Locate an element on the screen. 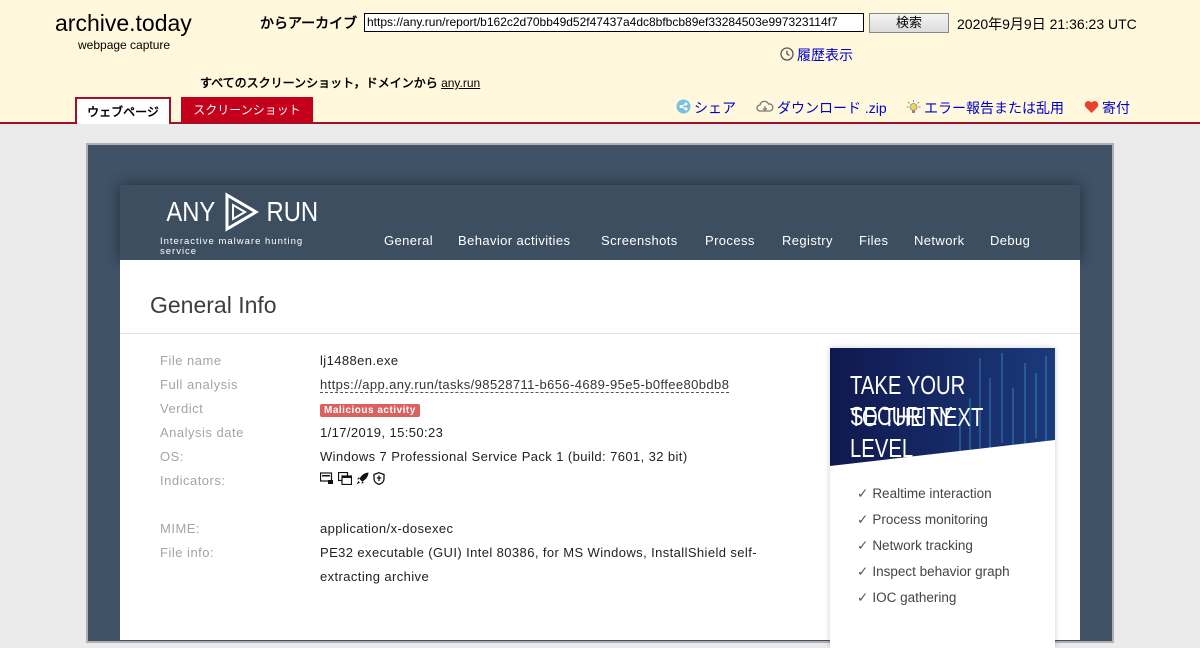 The height and width of the screenshot is (648, 1200). history-label: 履歴表示 is located at coordinates (825, 55).